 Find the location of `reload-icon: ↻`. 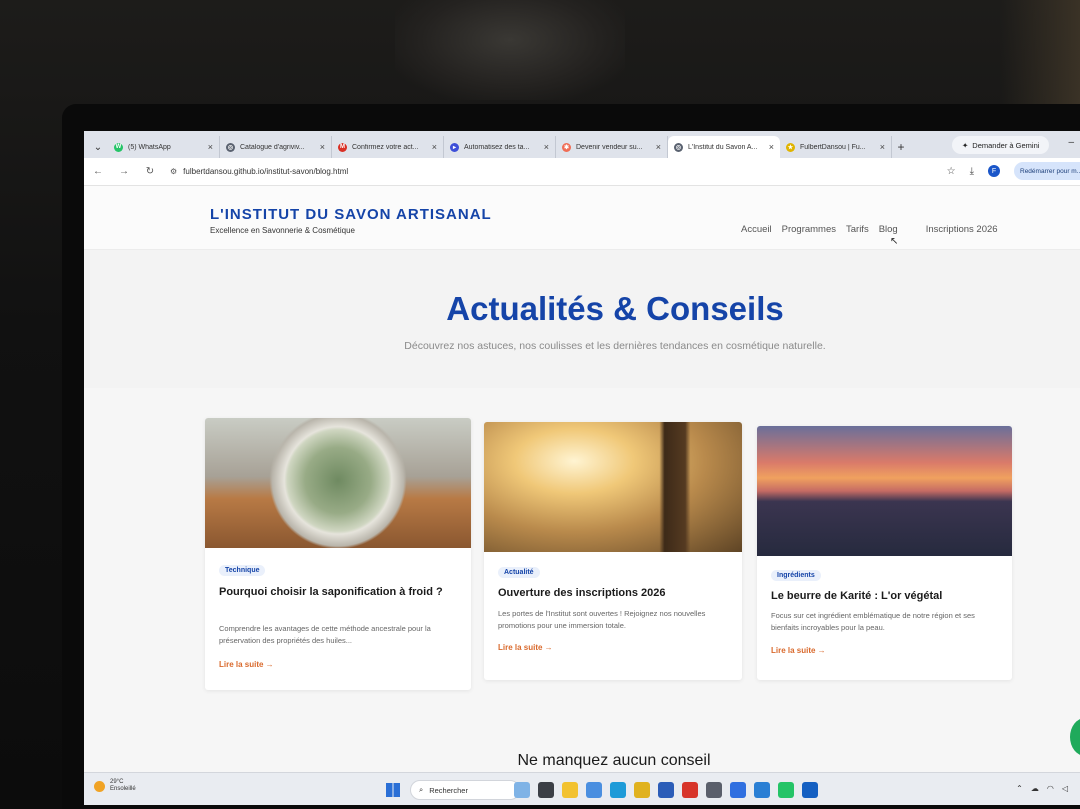

reload-icon: ↻ is located at coordinates (150, 171).